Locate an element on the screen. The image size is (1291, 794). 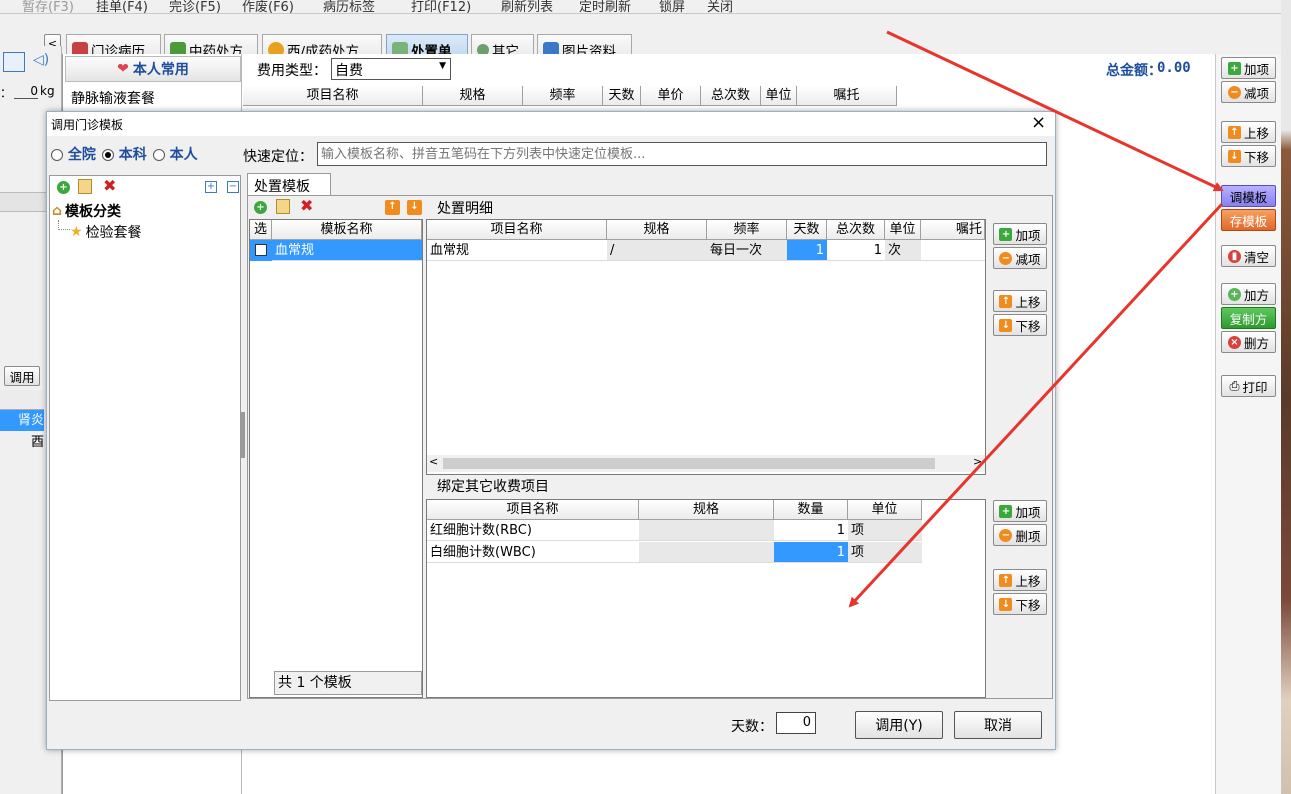
arrow-to-bind-grid is located at coordinates (1036, 405).